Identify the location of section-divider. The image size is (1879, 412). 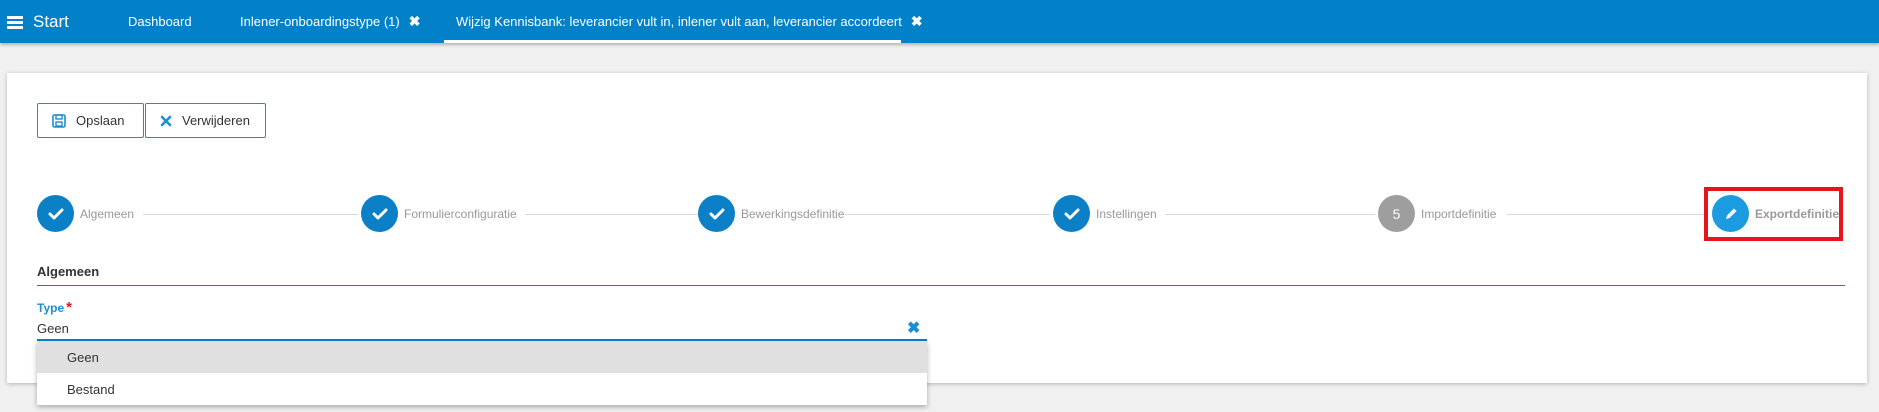
(941, 285).